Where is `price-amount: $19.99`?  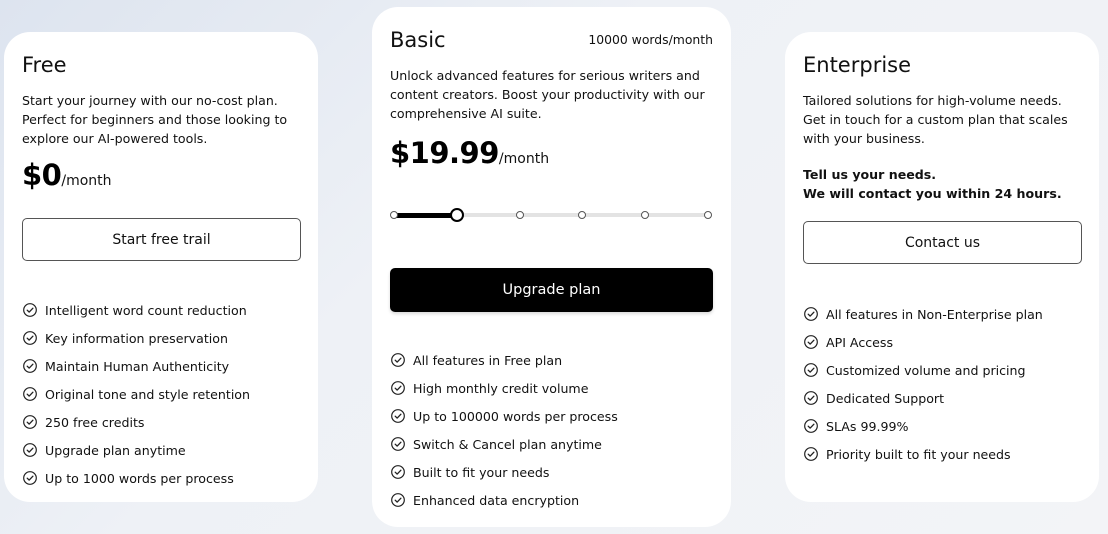
price-amount: $19.99 is located at coordinates (444, 153).